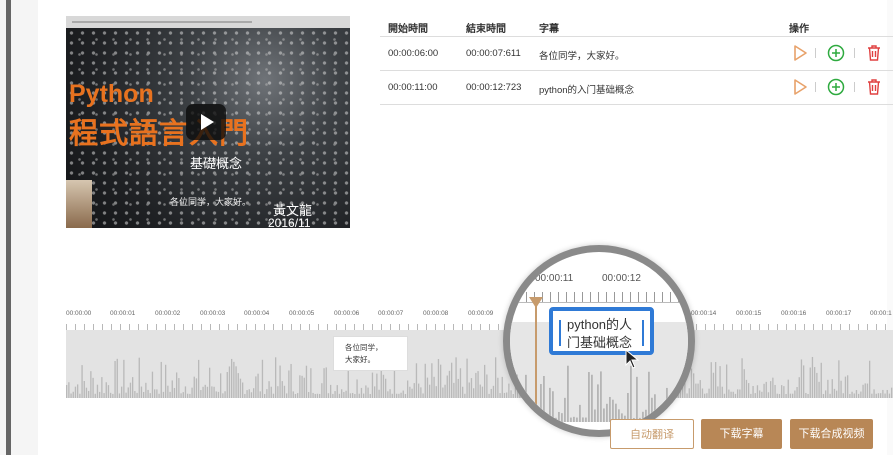 This screenshot has width=893, height=455. Describe the element at coordinates (289, 222) in the screenshot. I see `video-date: 2016/11` at that location.